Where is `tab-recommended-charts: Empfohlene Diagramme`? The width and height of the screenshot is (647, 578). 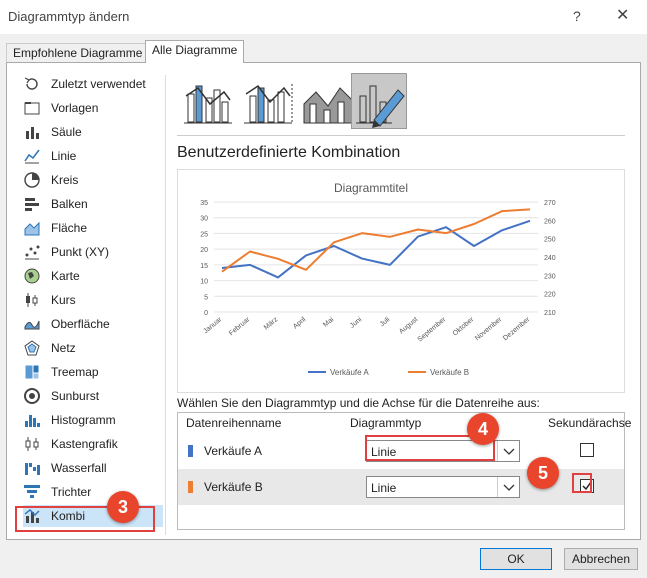 tab-recommended-charts: Empfohlene Diagramme is located at coordinates (78, 53).